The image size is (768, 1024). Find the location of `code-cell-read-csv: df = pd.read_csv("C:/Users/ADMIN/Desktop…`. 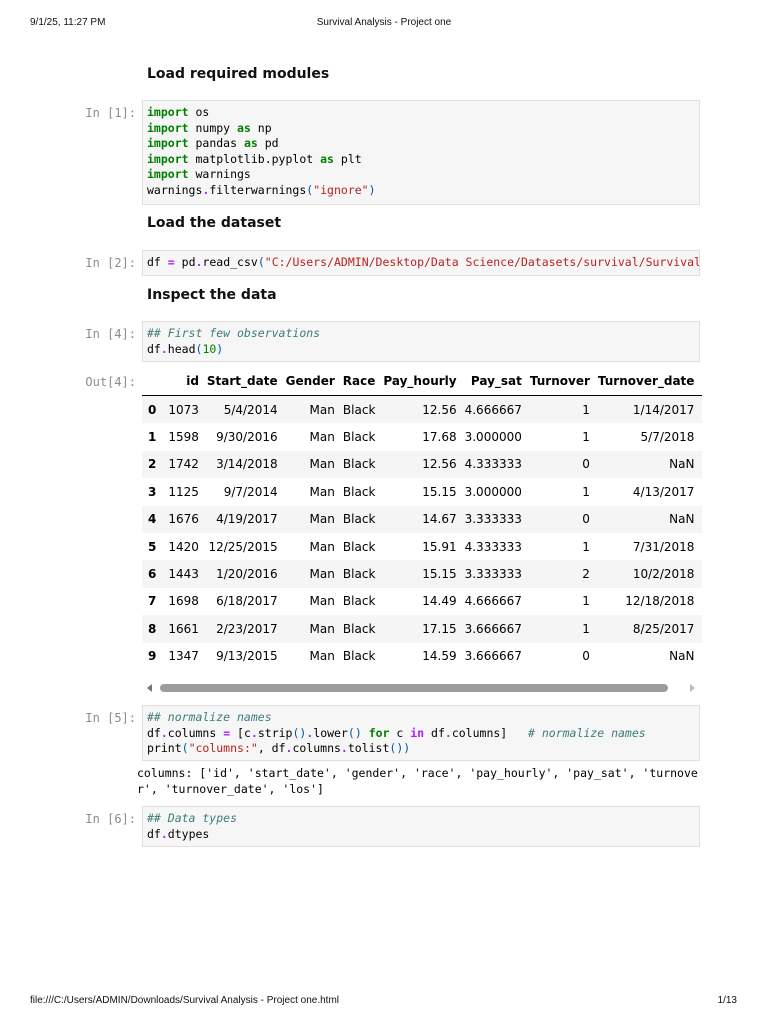

code-cell-read-csv: df = pd.read_csv("C:/Users/ADMIN/Desktop… is located at coordinates (421, 263).